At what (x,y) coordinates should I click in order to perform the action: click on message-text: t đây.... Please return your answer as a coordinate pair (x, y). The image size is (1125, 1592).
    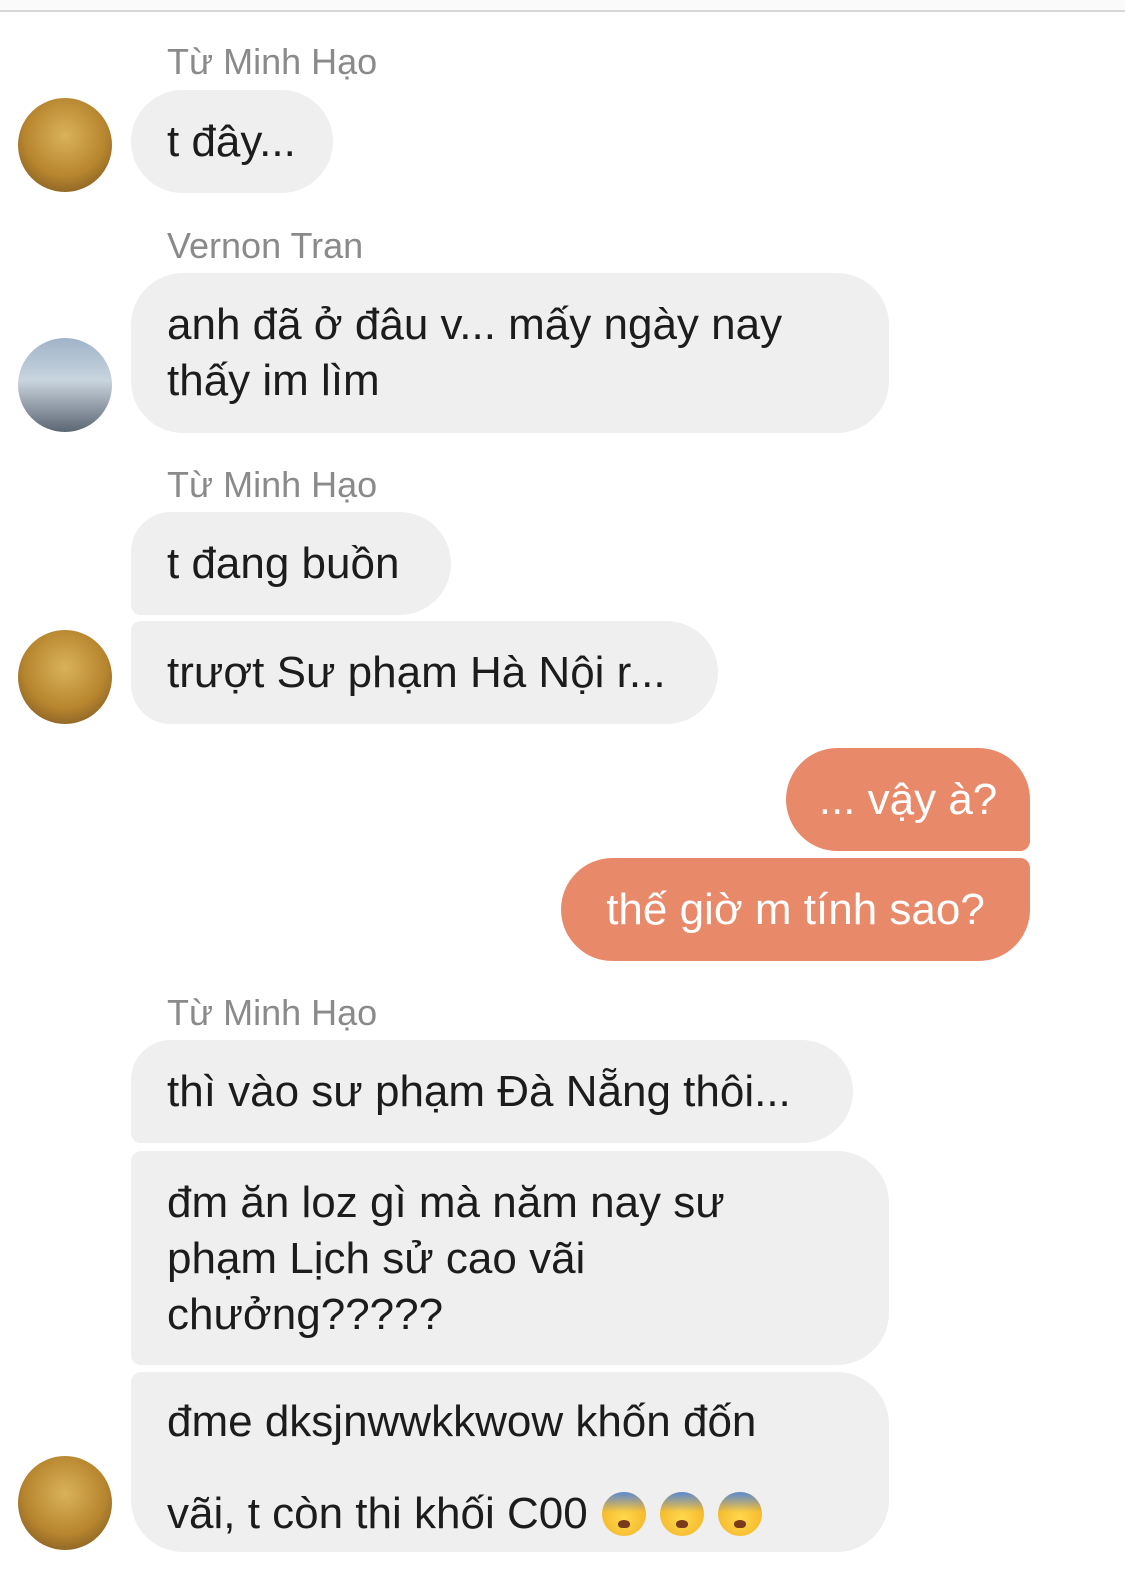
    Looking at the image, I should click on (231, 141).